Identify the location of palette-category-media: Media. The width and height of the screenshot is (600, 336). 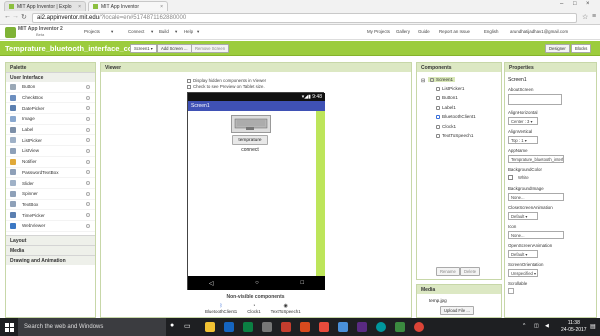
(50, 249).